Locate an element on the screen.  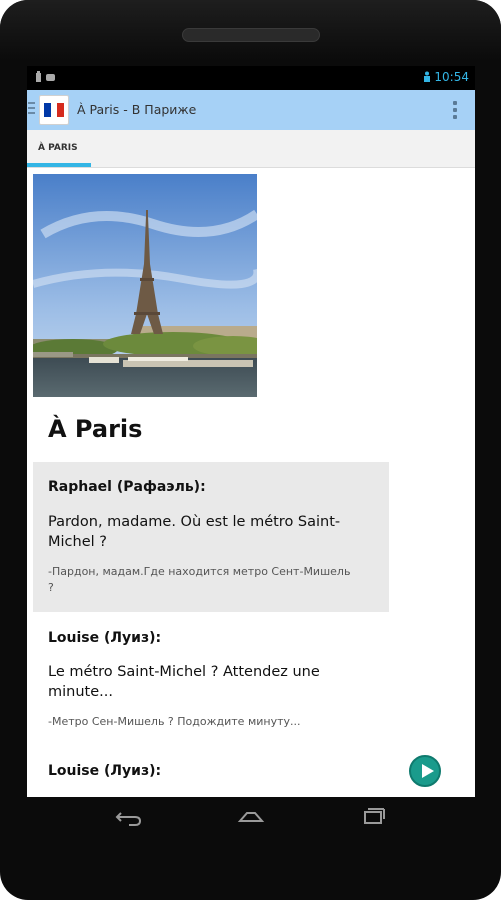
speaker-name: Raphael (Рафаэль): is located at coordinates (127, 487).